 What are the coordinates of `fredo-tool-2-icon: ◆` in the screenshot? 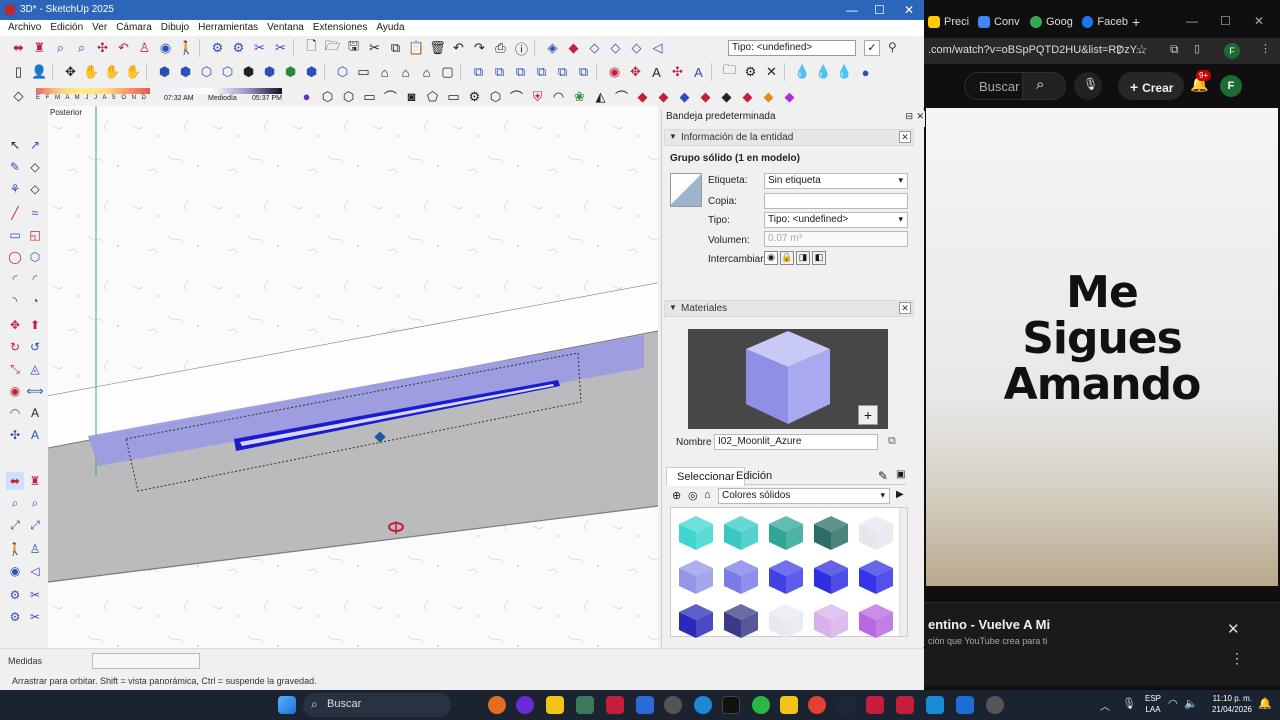 It's located at (663, 96).